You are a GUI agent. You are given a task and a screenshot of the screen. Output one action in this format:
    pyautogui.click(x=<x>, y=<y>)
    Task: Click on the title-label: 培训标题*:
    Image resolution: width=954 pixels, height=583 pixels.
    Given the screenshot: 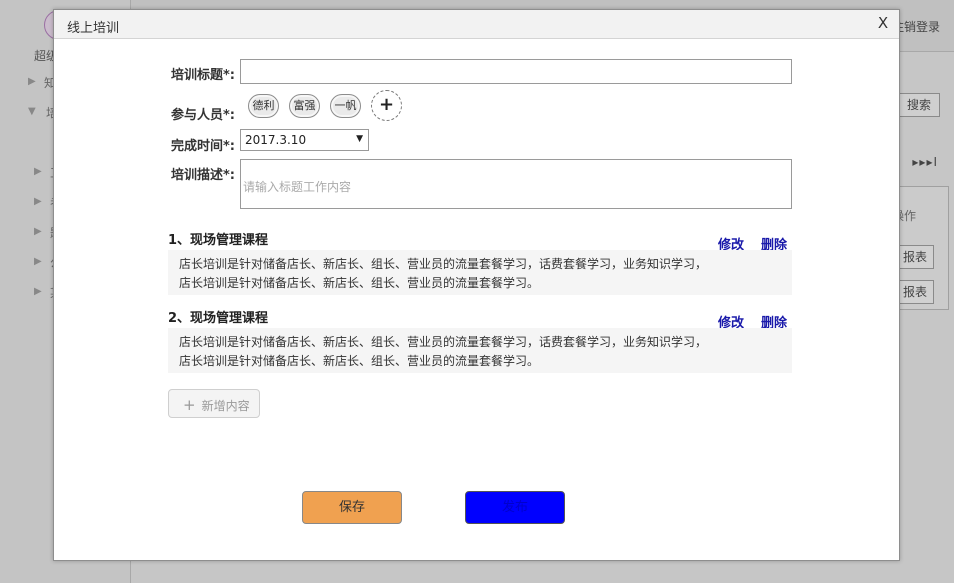 What is the action you would take?
    pyautogui.click(x=203, y=75)
    